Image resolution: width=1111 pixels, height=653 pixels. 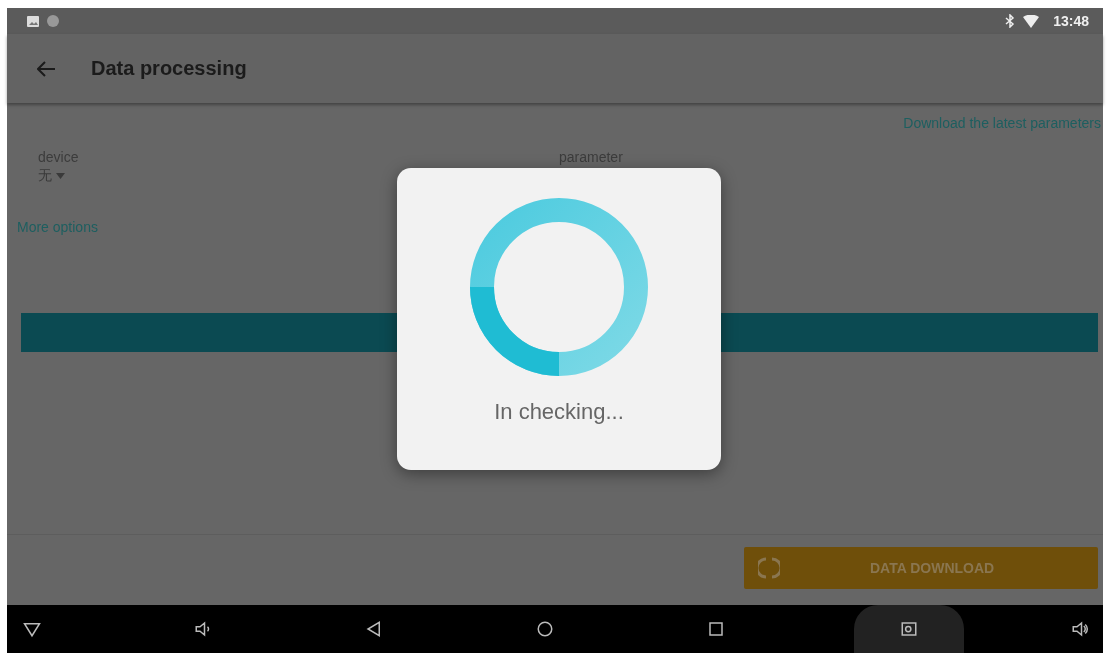 What do you see at coordinates (1031, 21) in the screenshot?
I see `wifi-icon` at bounding box center [1031, 21].